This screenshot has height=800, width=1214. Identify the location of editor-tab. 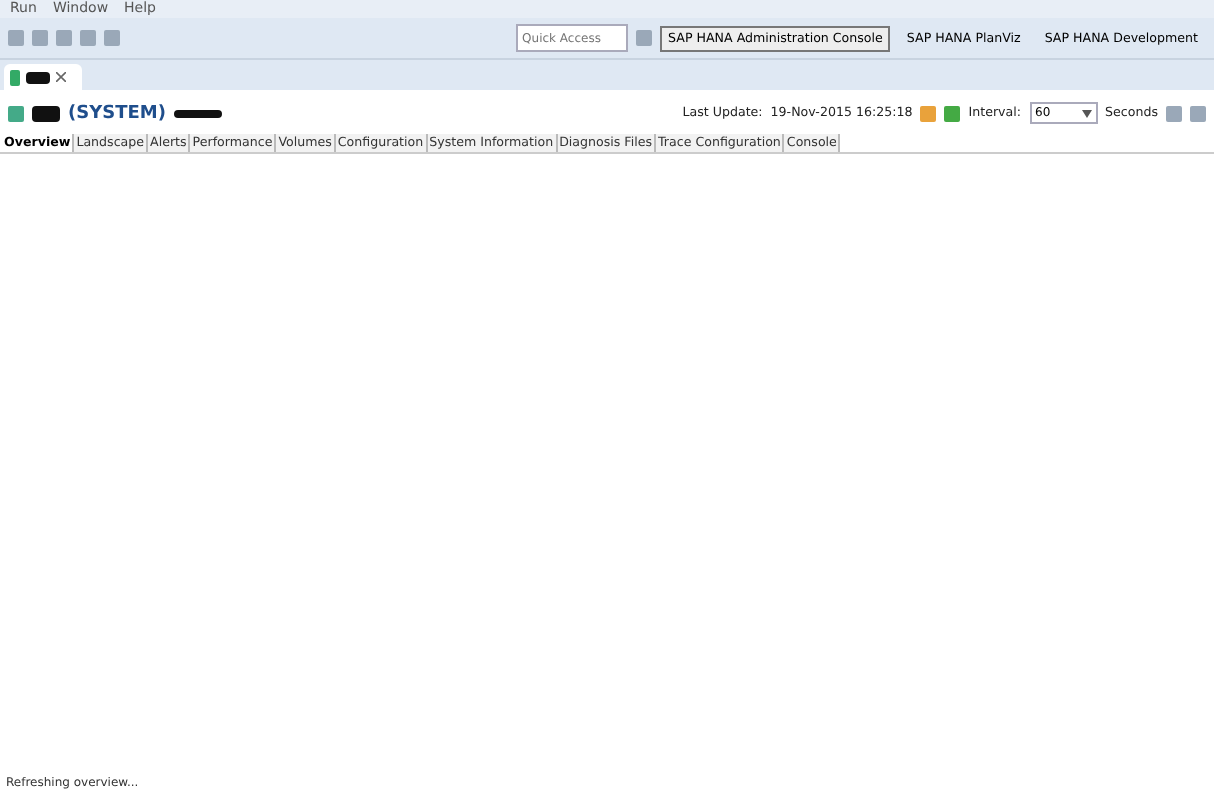
(43, 77).